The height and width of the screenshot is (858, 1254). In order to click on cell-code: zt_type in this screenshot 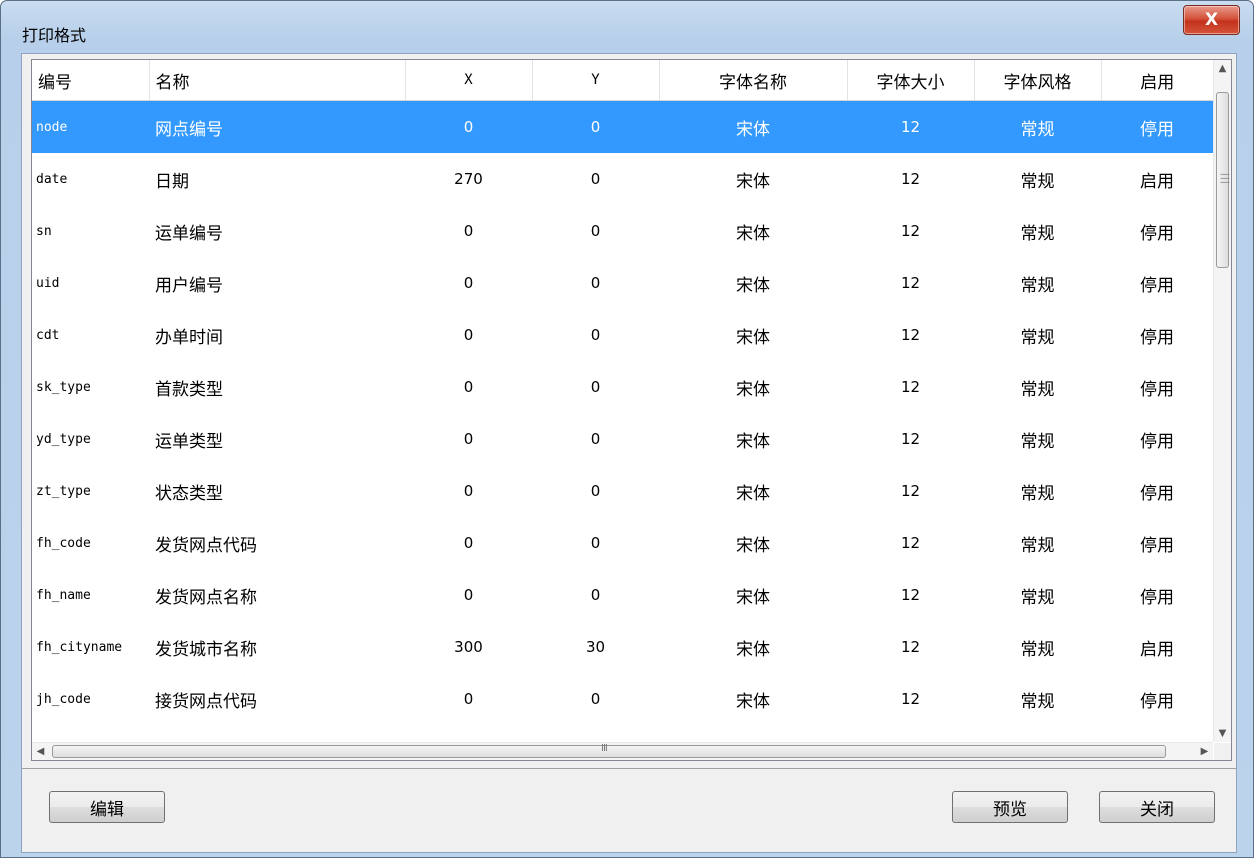, I will do `click(90, 491)`.